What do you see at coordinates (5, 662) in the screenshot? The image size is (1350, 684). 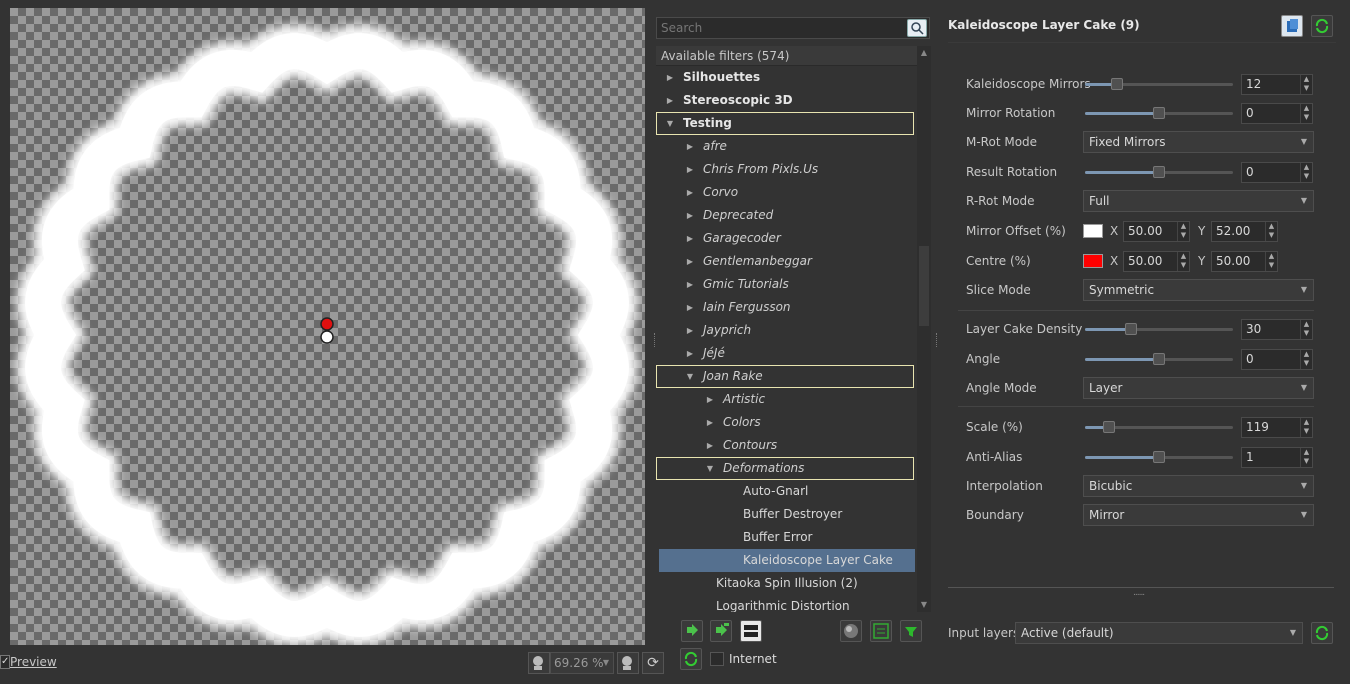 I see `preview-checkbox: ✓` at bounding box center [5, 662].